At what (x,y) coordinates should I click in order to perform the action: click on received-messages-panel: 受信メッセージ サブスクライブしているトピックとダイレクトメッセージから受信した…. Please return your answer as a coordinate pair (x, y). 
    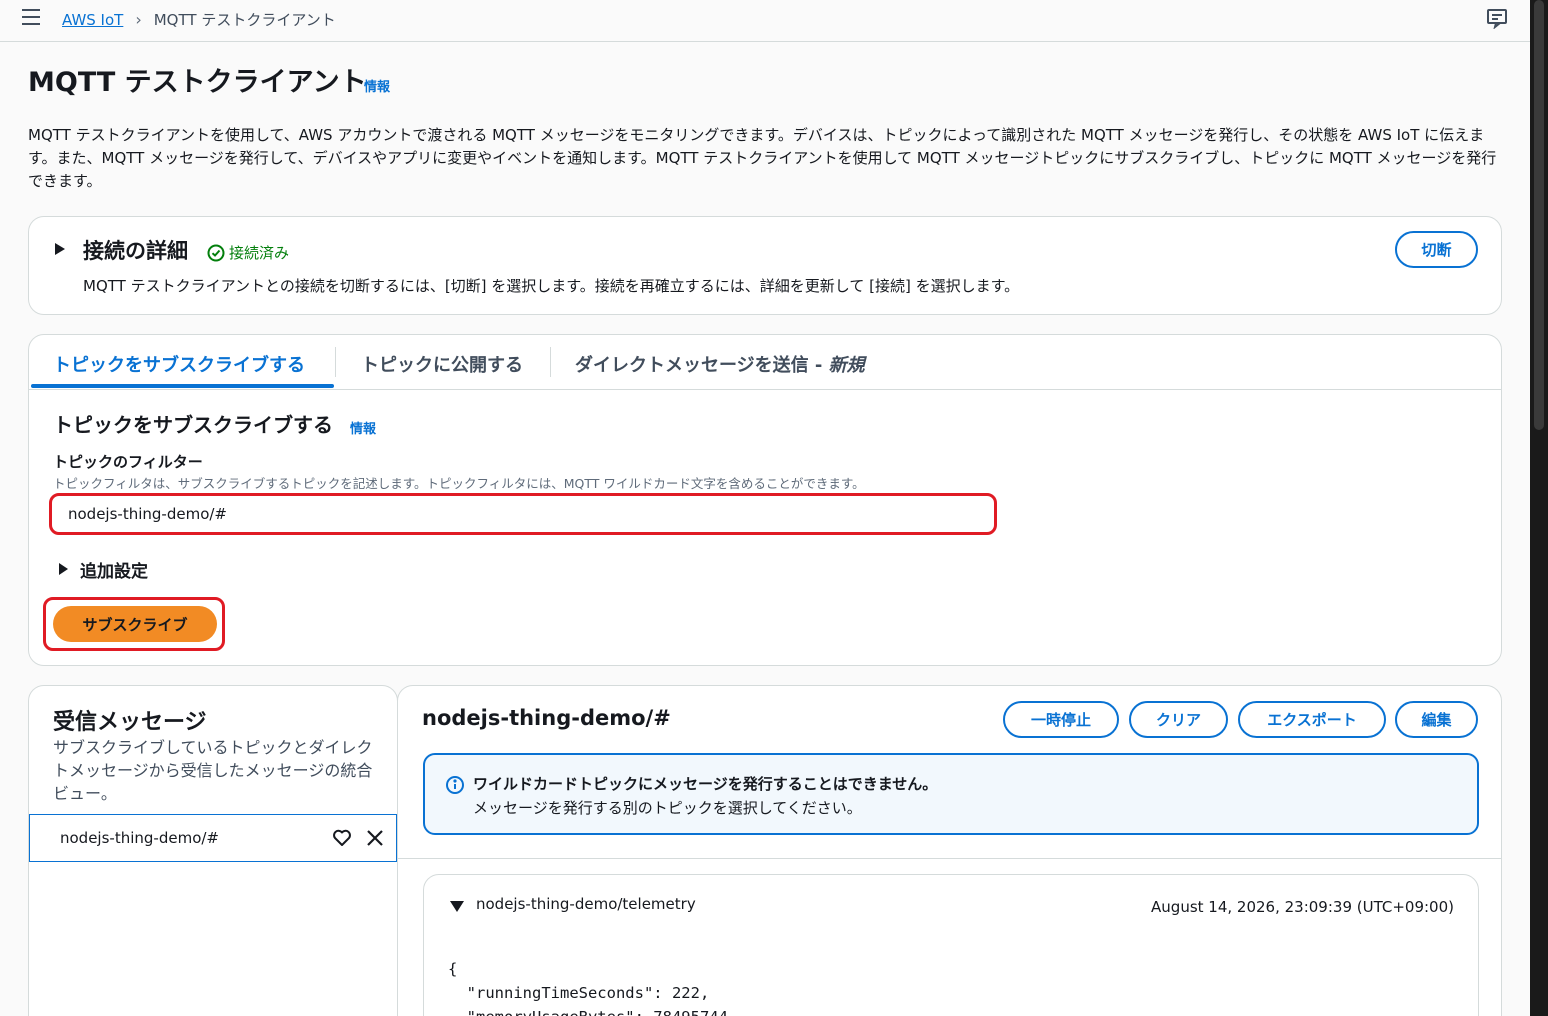
    Looking at the image, I should click on (213, 850).